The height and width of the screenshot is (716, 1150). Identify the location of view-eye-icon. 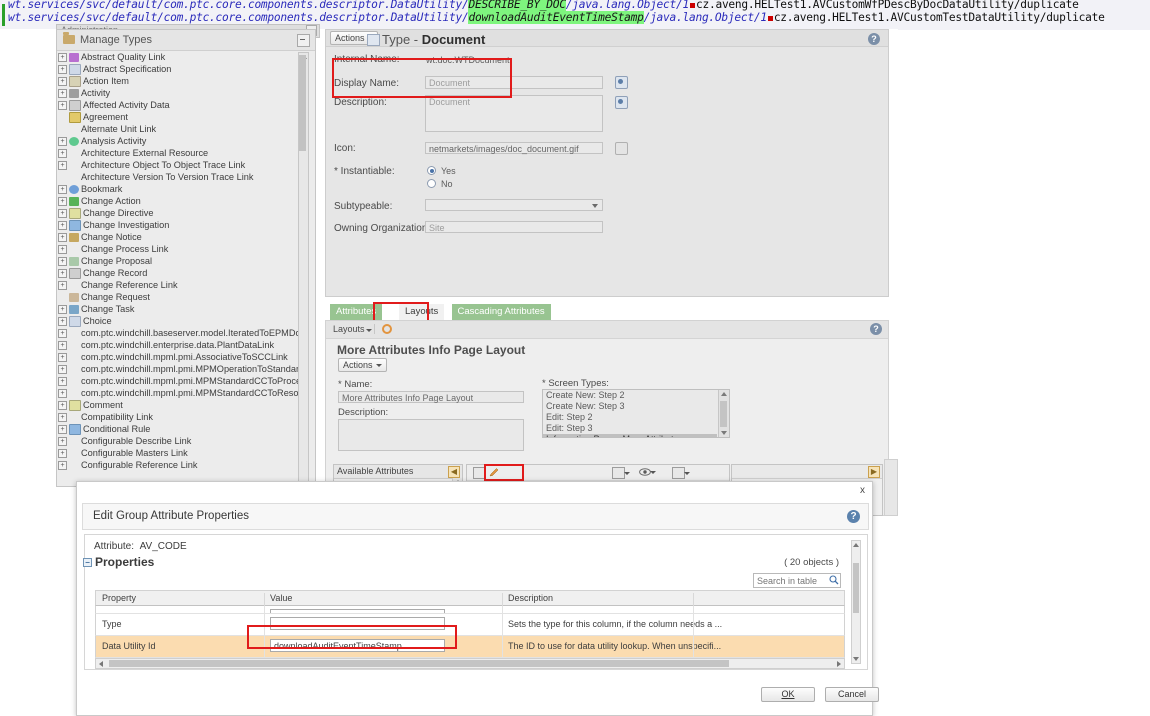
(647, 472).